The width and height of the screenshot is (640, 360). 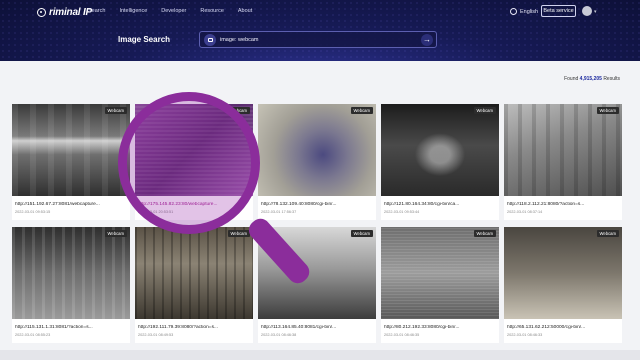 I want to click on language-selector: English, so click(x=524, y=11).